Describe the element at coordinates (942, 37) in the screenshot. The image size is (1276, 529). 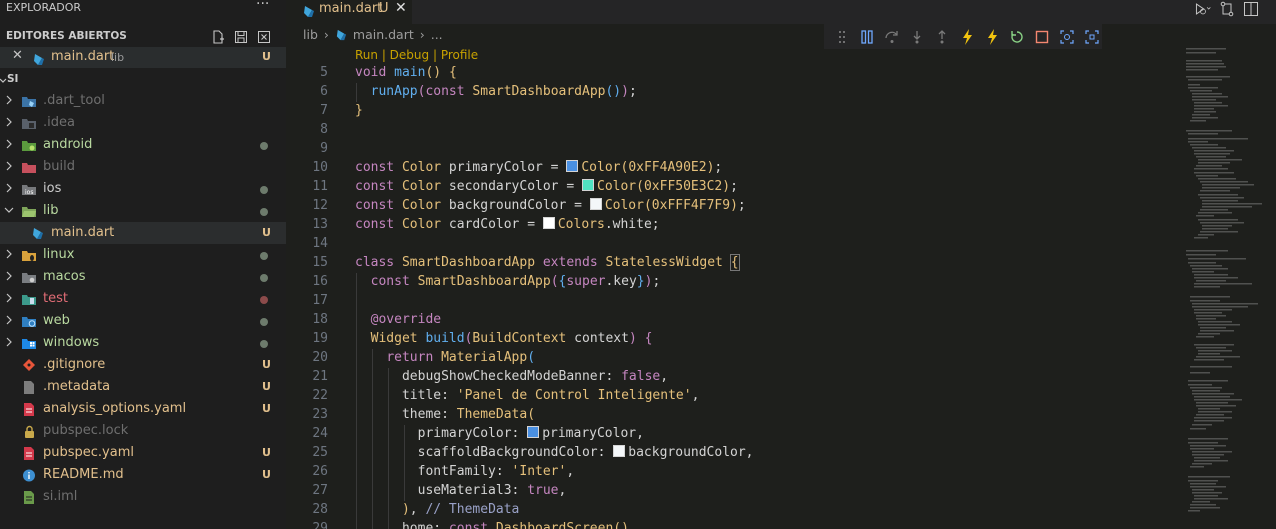
I see `step-out-icon` at that location.